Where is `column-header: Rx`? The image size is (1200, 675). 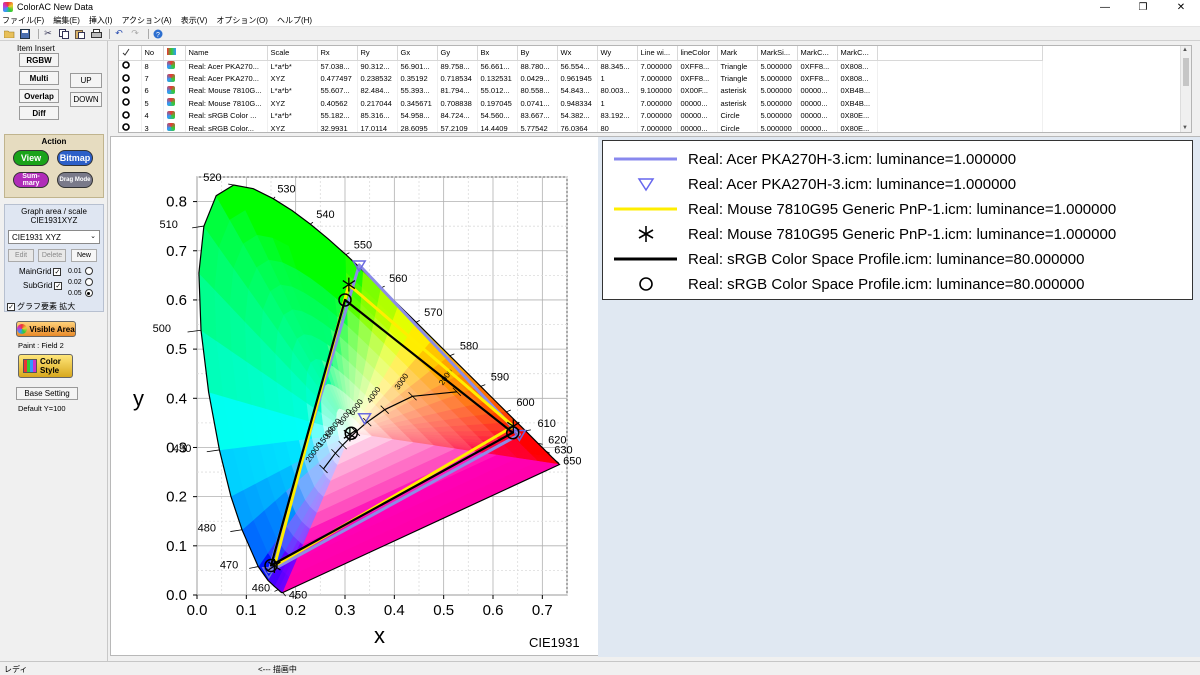
column-header: Rx is located at coordinates (337, 53).